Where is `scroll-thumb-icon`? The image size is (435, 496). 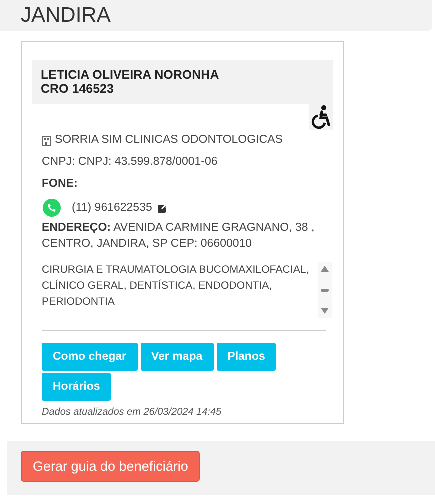
scroll-thumb-icon is located at coordinates (325, 290).